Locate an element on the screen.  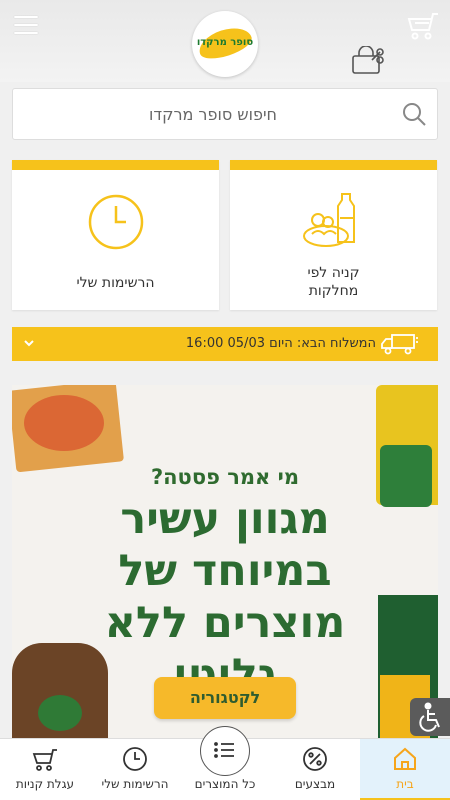
nav-home: בית is located at coordinates (405, 769).